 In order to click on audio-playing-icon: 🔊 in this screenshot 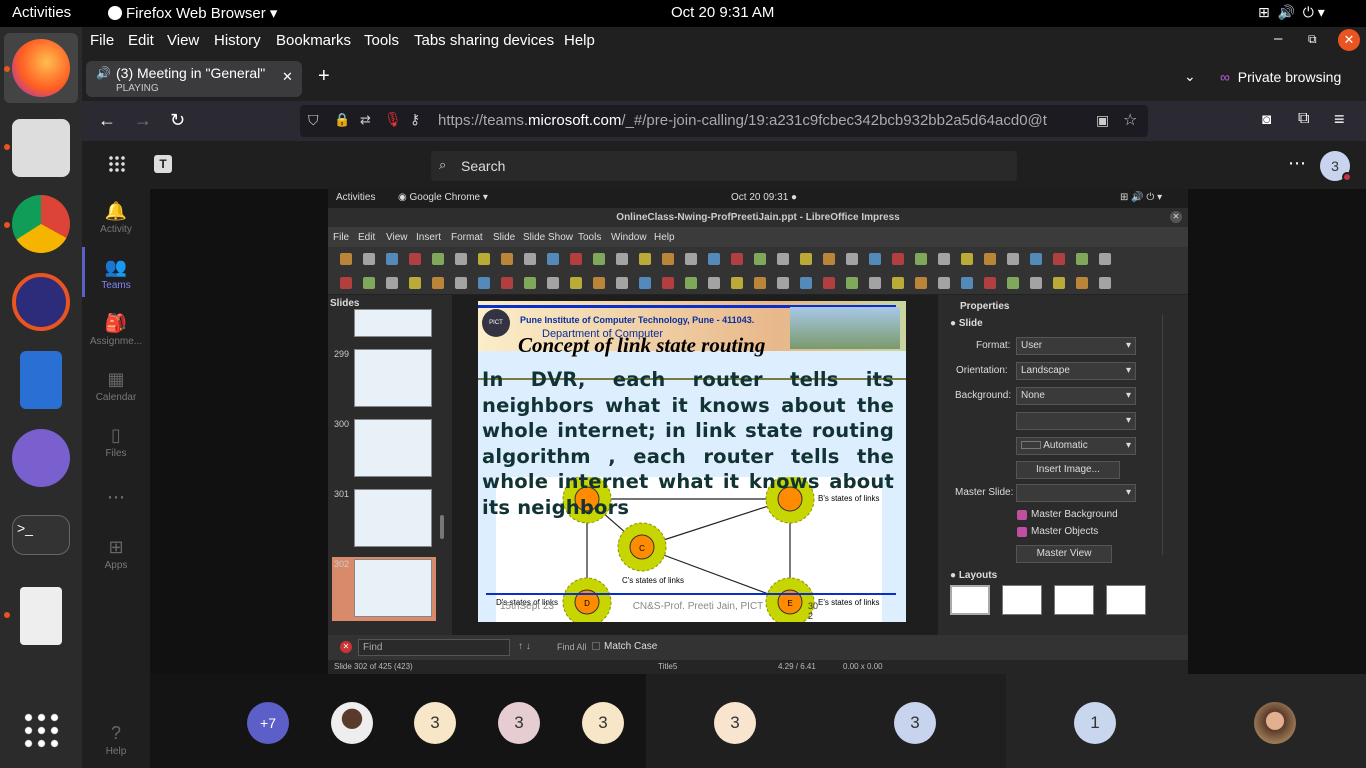, I will do `click(103, 73)`.